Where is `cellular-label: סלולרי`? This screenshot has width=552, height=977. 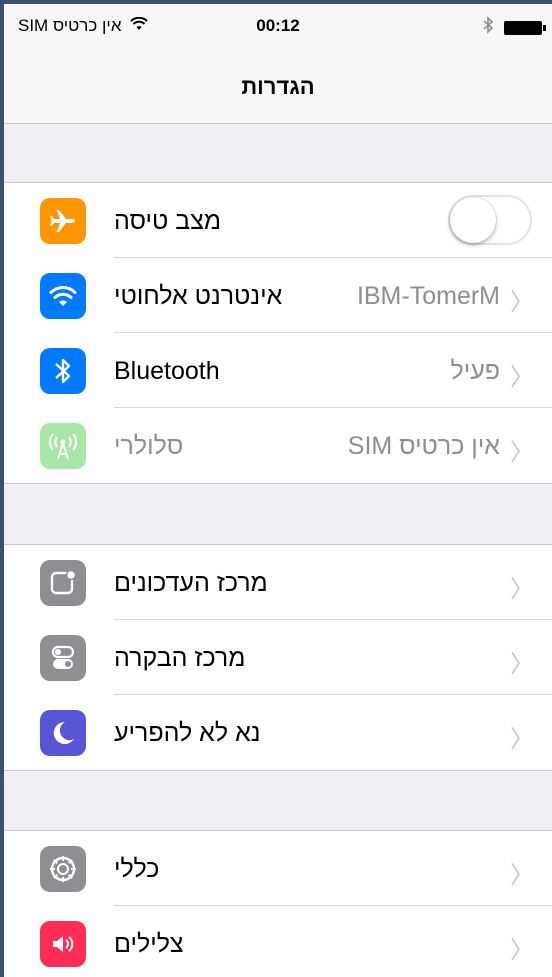
cellular-label: סלולרי is located at coordinates (149, 446).